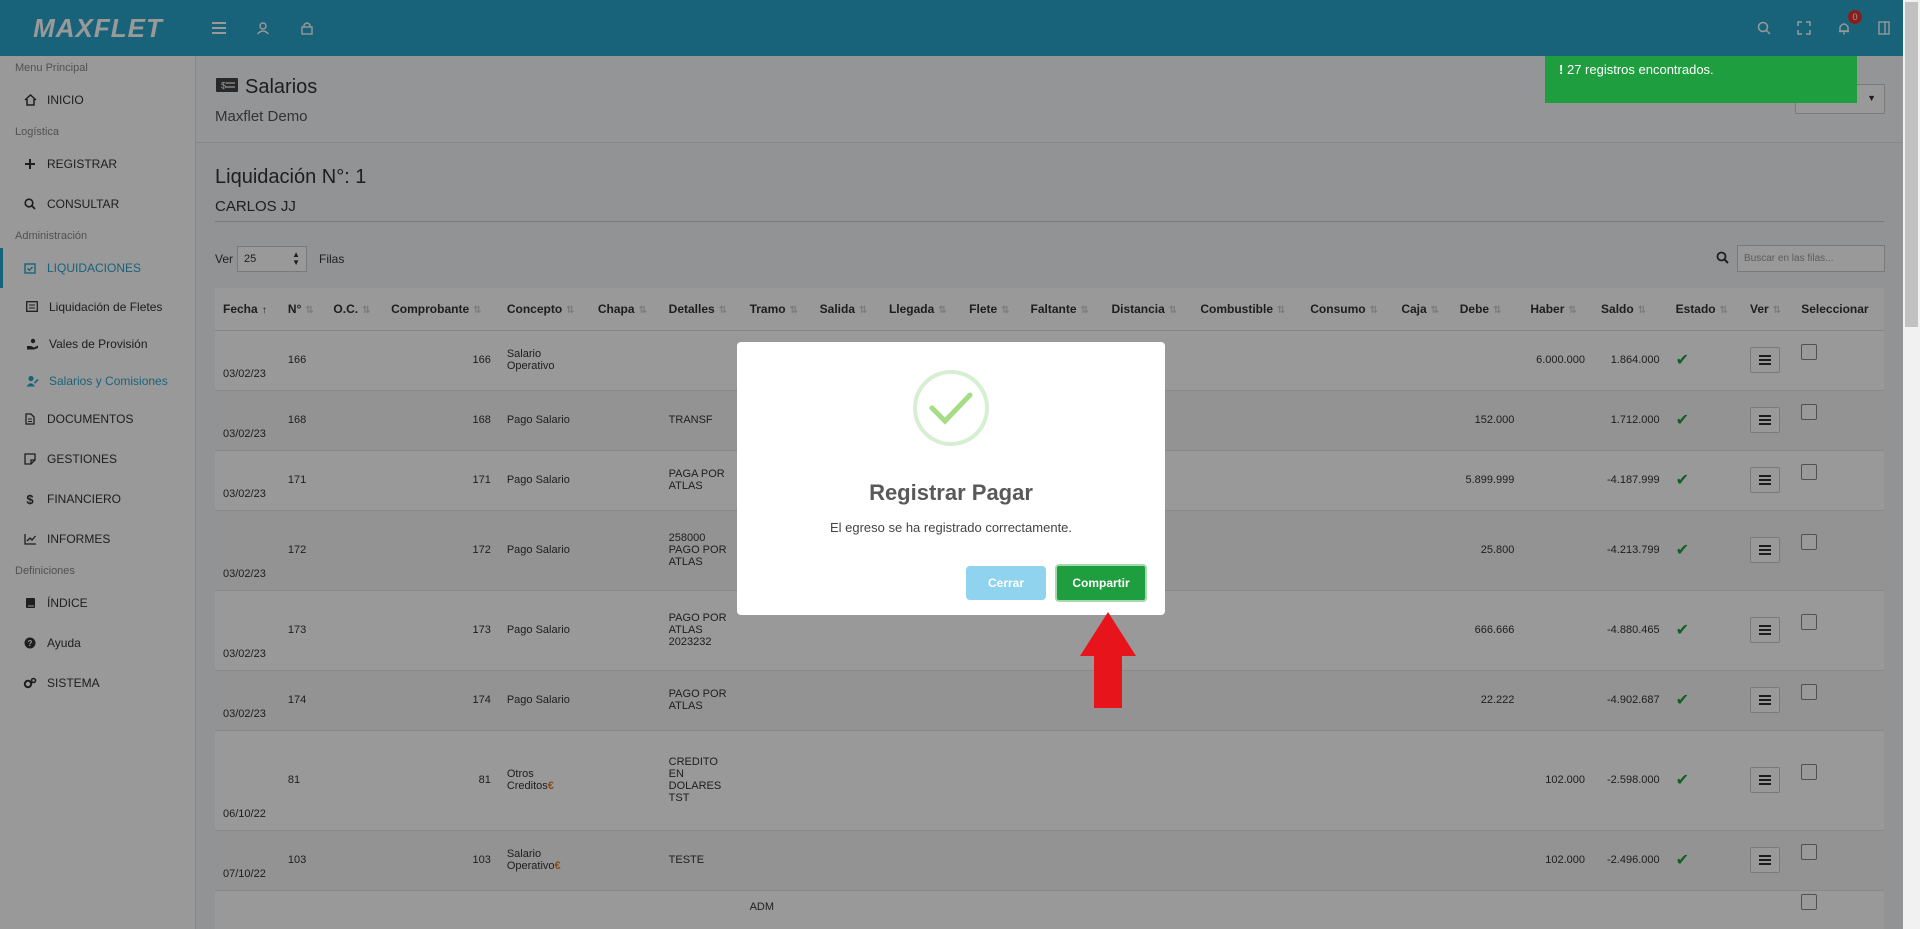  What do you see at coordinates (1911, 164) in the screenshot?
I see `scrollbar-thumb` at bounding box center [1911, 164].